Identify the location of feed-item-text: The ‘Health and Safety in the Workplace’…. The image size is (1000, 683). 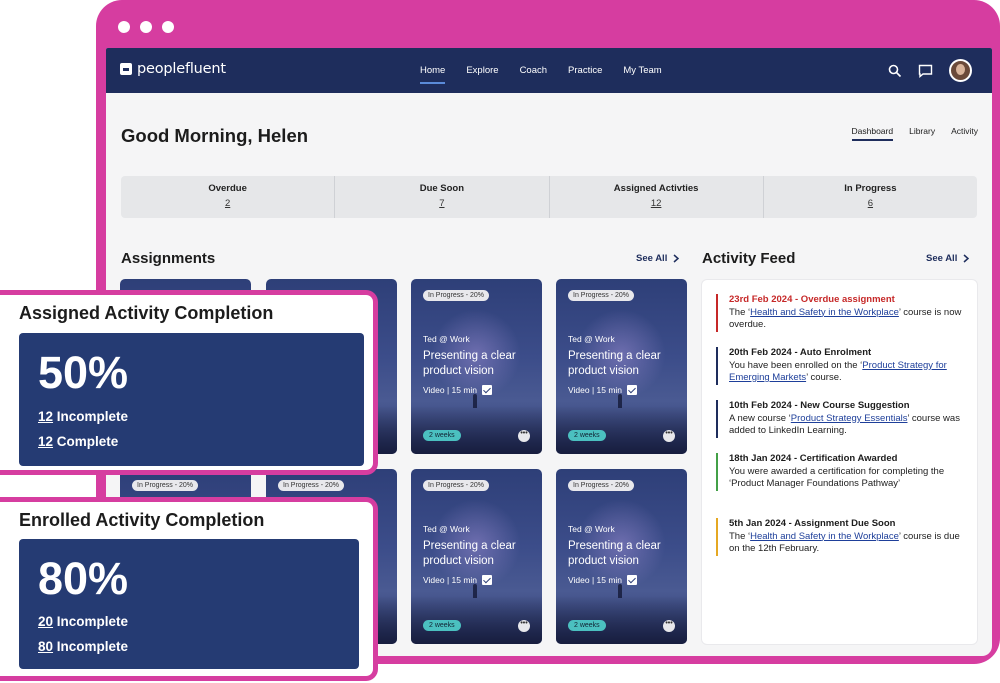
(845, 318).